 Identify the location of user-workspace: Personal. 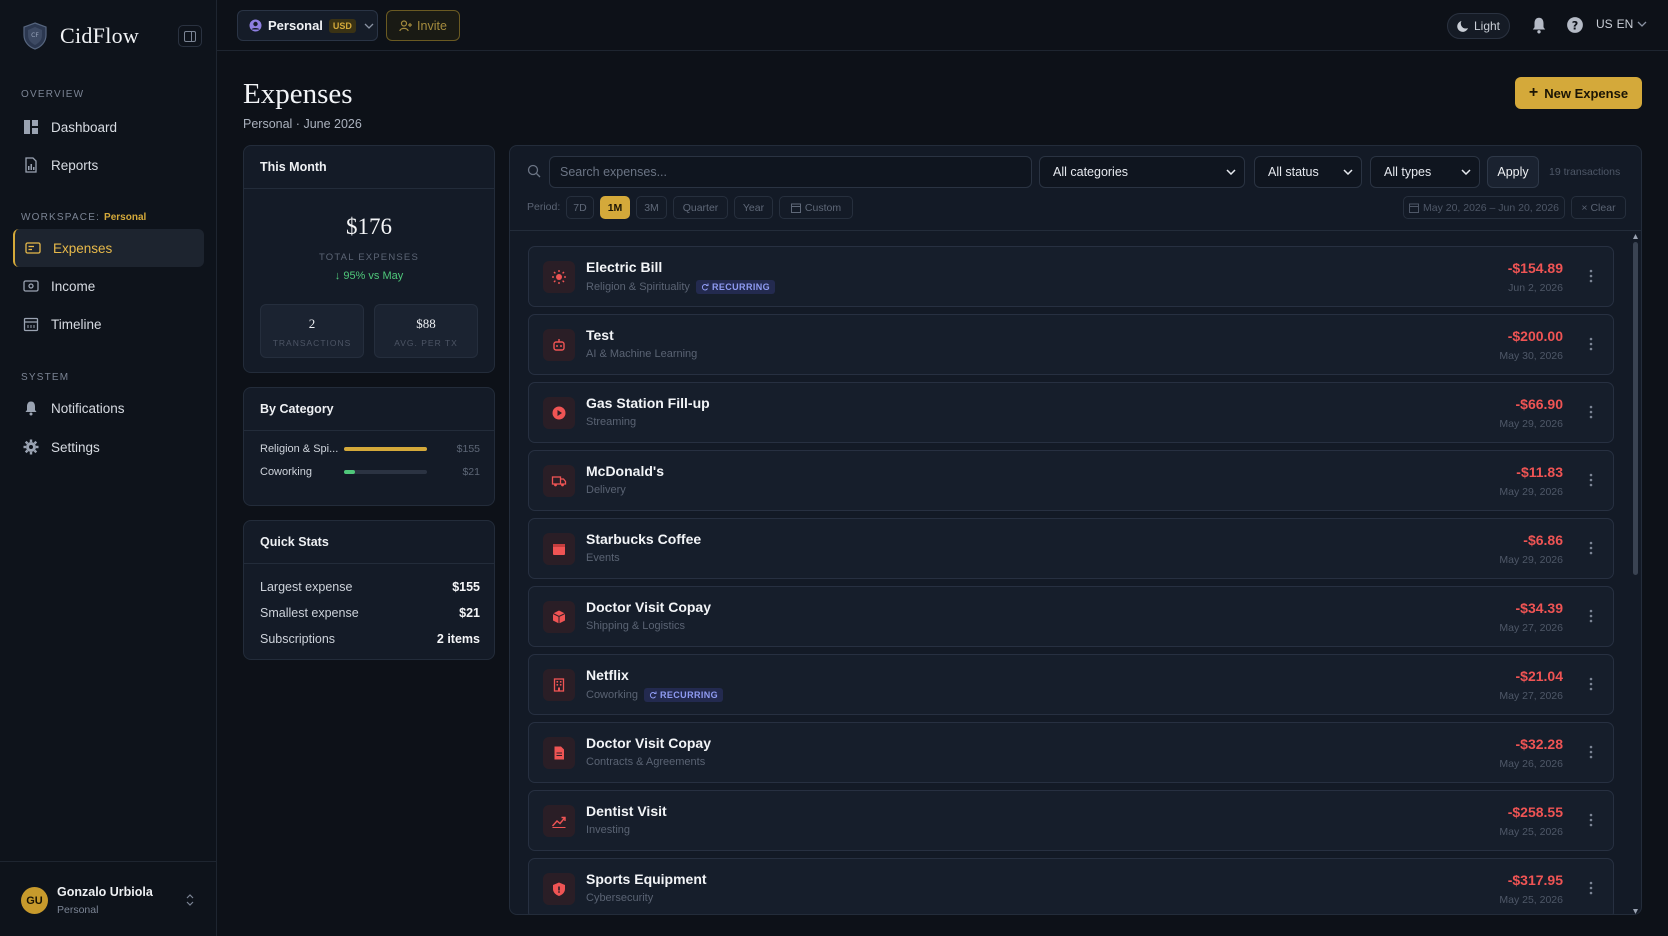
(78, 910).